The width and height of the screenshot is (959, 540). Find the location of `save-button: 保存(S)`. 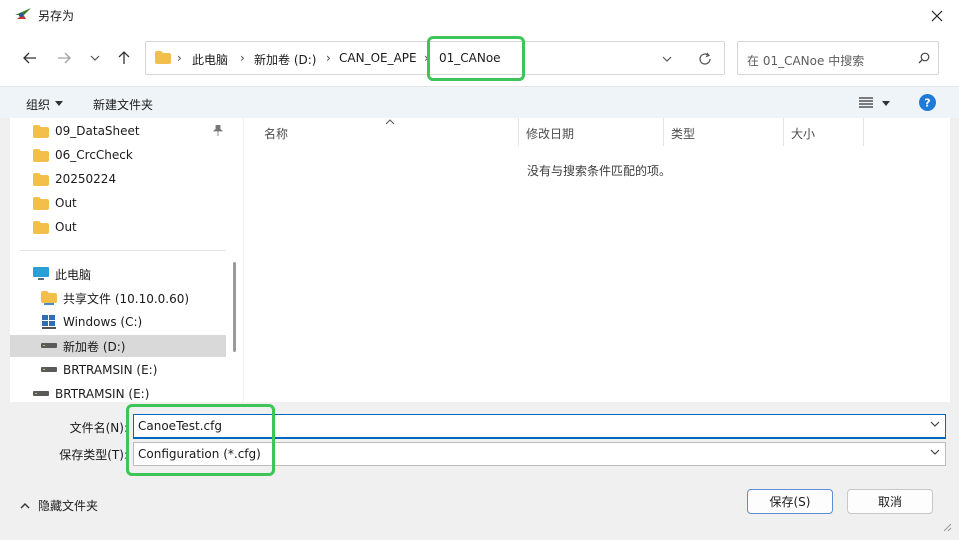

save-button: 保存(S) is located at coordinates (790, 501).